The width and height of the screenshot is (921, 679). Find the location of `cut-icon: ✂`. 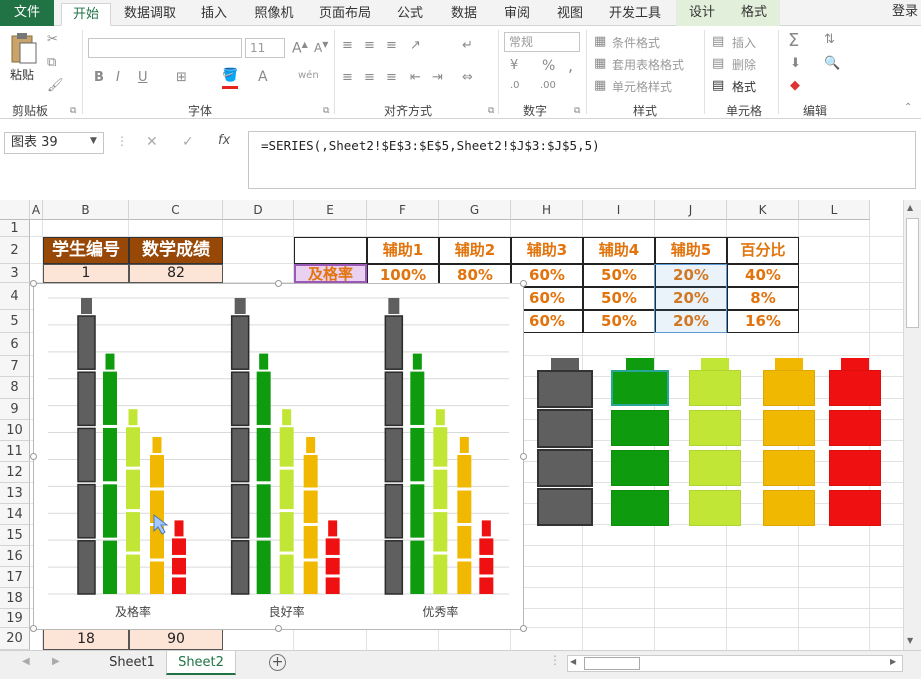

cut-icon: ✂ is located at coordinates (52, 39).